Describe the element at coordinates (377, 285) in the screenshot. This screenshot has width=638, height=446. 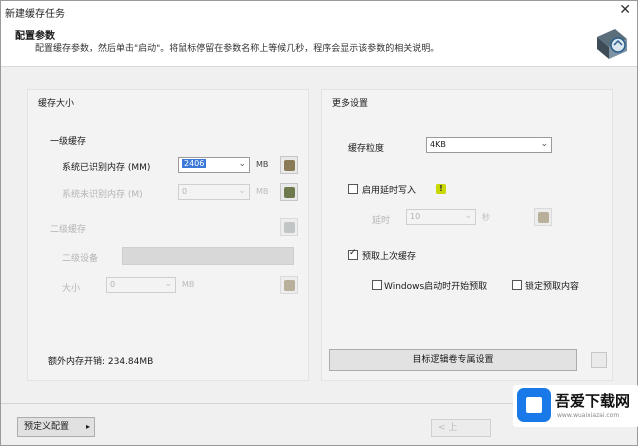
I see `windows-startup-prefetch-checkbox` at that location.